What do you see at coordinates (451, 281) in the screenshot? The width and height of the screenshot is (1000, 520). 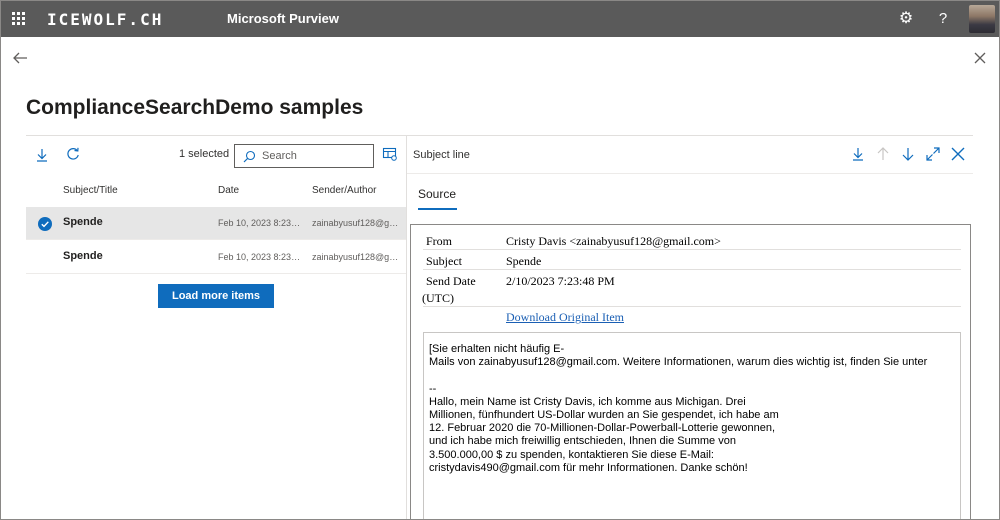 I see `send-date-label: Send Date` at bounding box center [451, 281].